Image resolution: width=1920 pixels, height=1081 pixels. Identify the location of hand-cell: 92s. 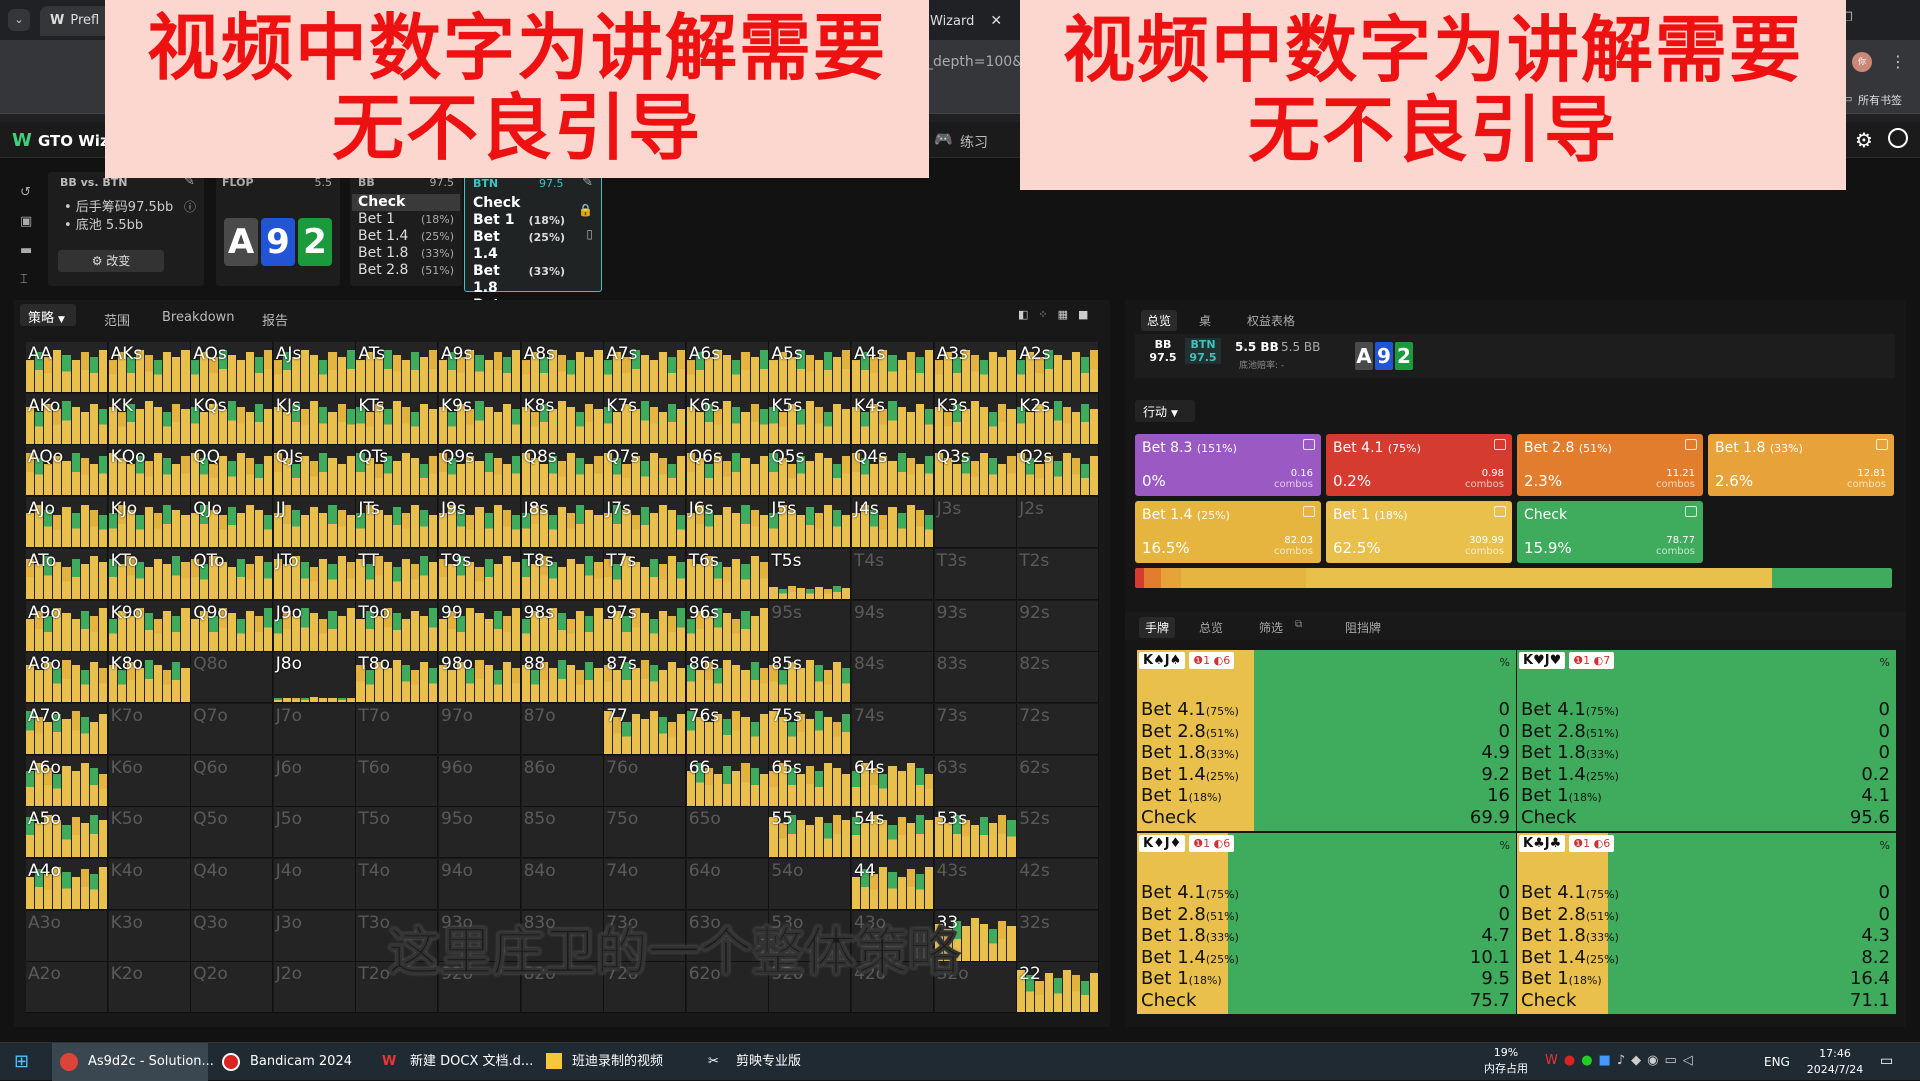
(1058, 626).